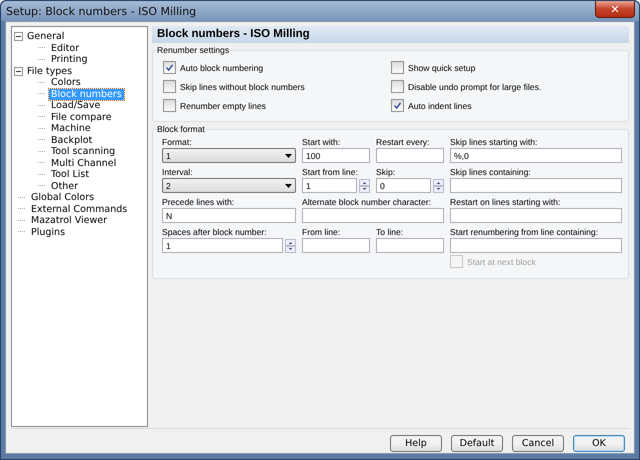  Describe the element at coordinates (69, 60) in the screenshot. I see `tree-item: Printing` at that location.